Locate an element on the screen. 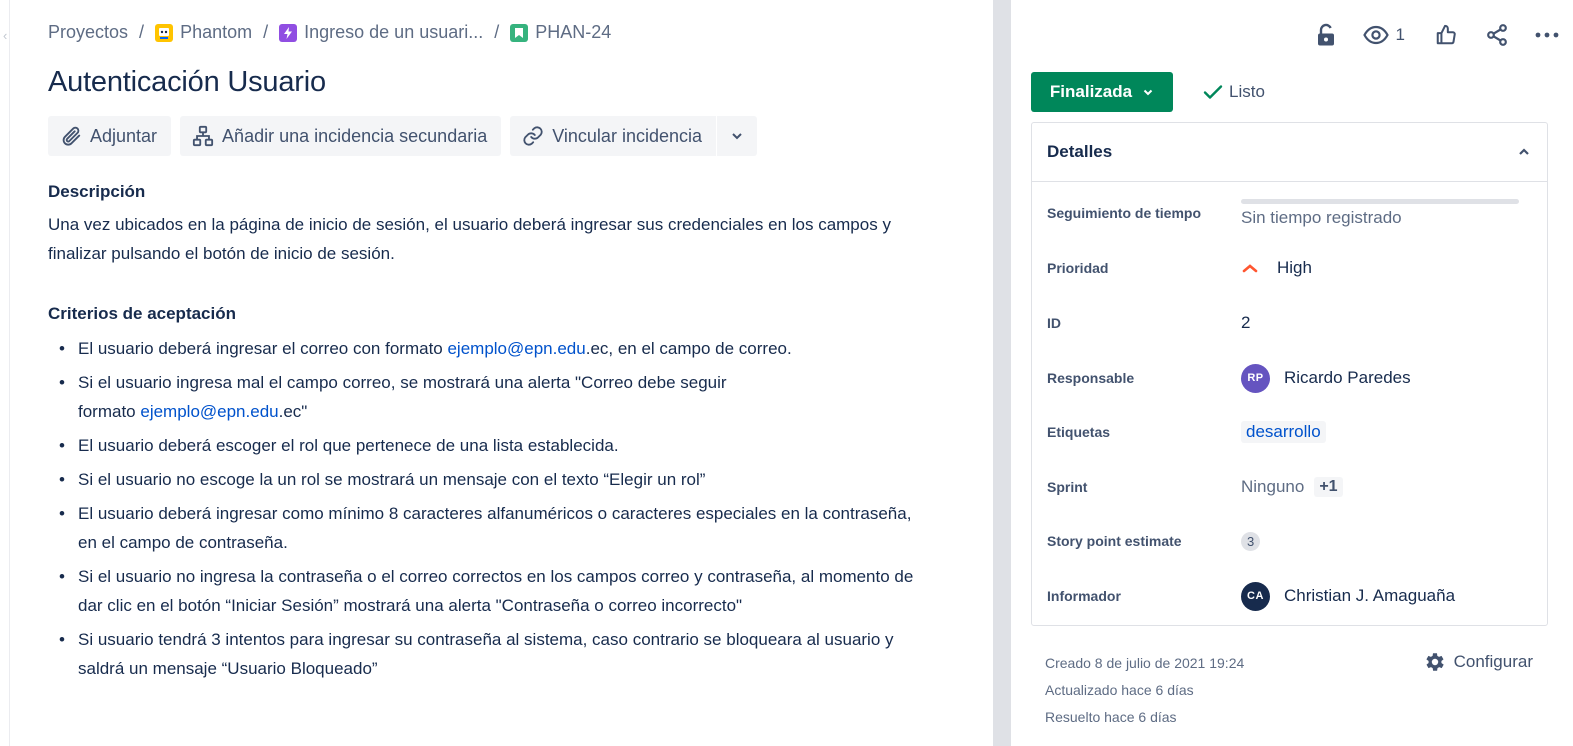 This screenshot has height=746, width=1573. watchers-button: 1 is located at coordinates (1383, 35).